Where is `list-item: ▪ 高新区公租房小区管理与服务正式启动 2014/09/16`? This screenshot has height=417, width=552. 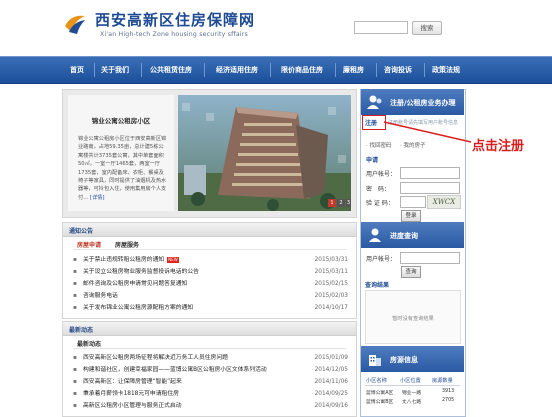 list-item: ▪ 高新区公租房小区管理与服务正式启动 2014/09/16 is located at coordinates (210, 406).